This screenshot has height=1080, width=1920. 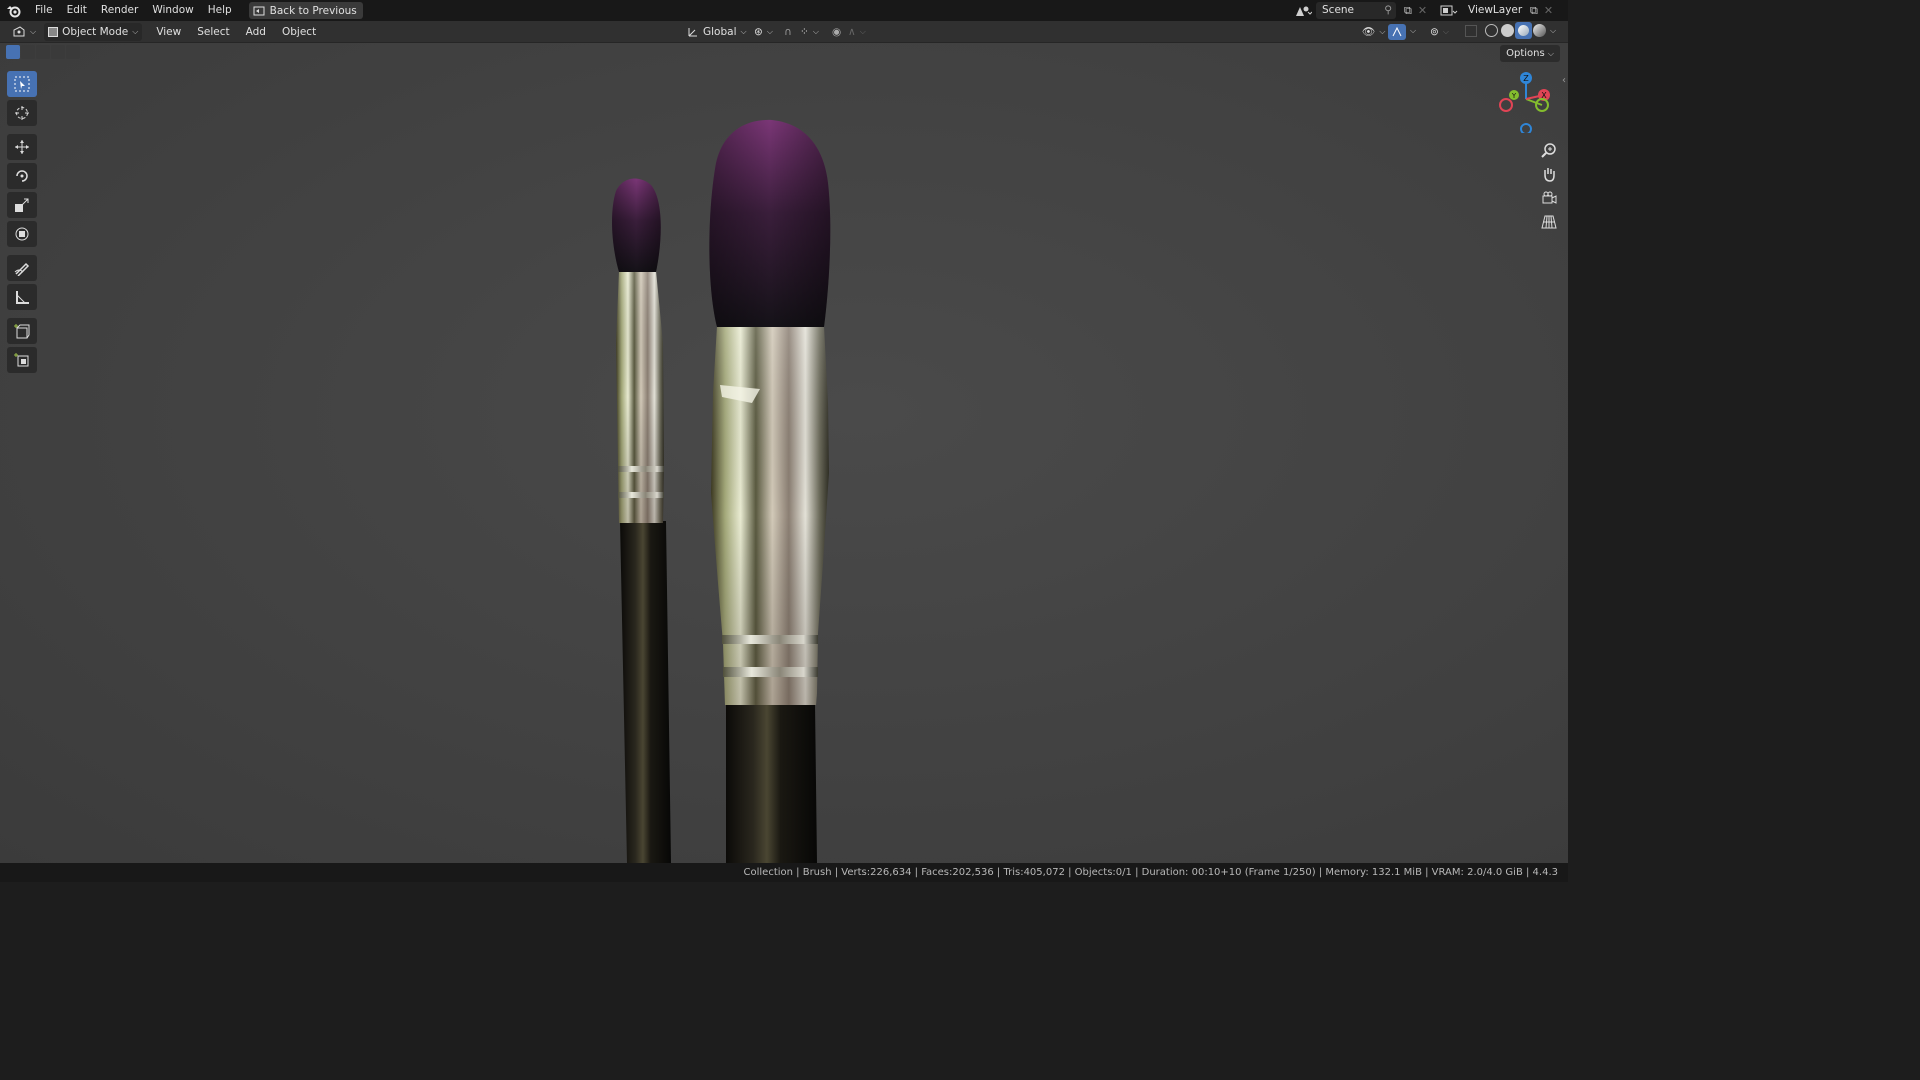 I want to click on shading-wireframe-button, so click(x=1491, y=30).